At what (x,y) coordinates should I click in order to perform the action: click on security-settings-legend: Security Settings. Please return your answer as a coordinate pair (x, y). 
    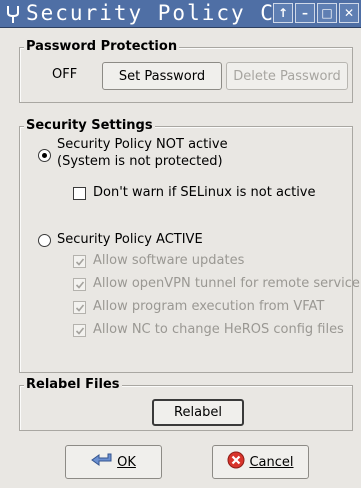
    Looking at the image, I should click on (89, 125).